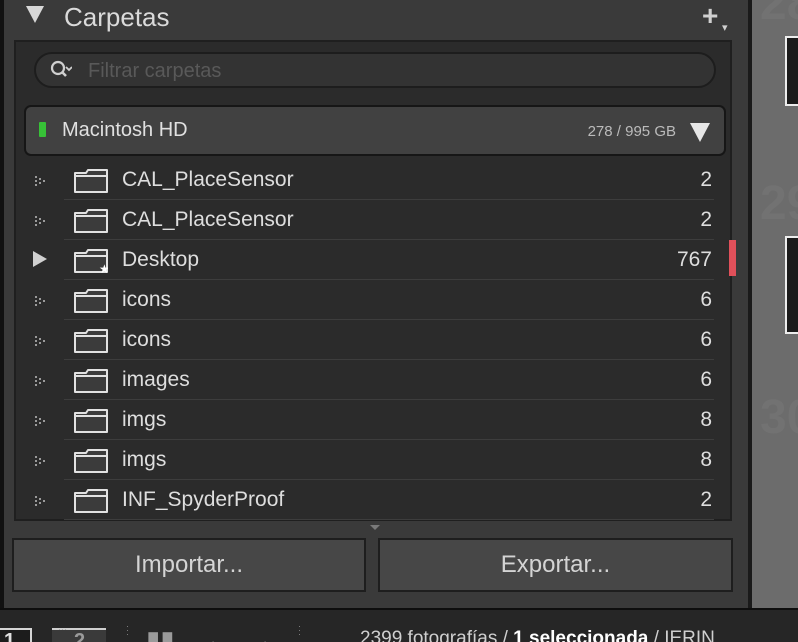  Describe the element at coordinates (374, 380) in the screenshot. I see `folder-row: images 6` at that location.